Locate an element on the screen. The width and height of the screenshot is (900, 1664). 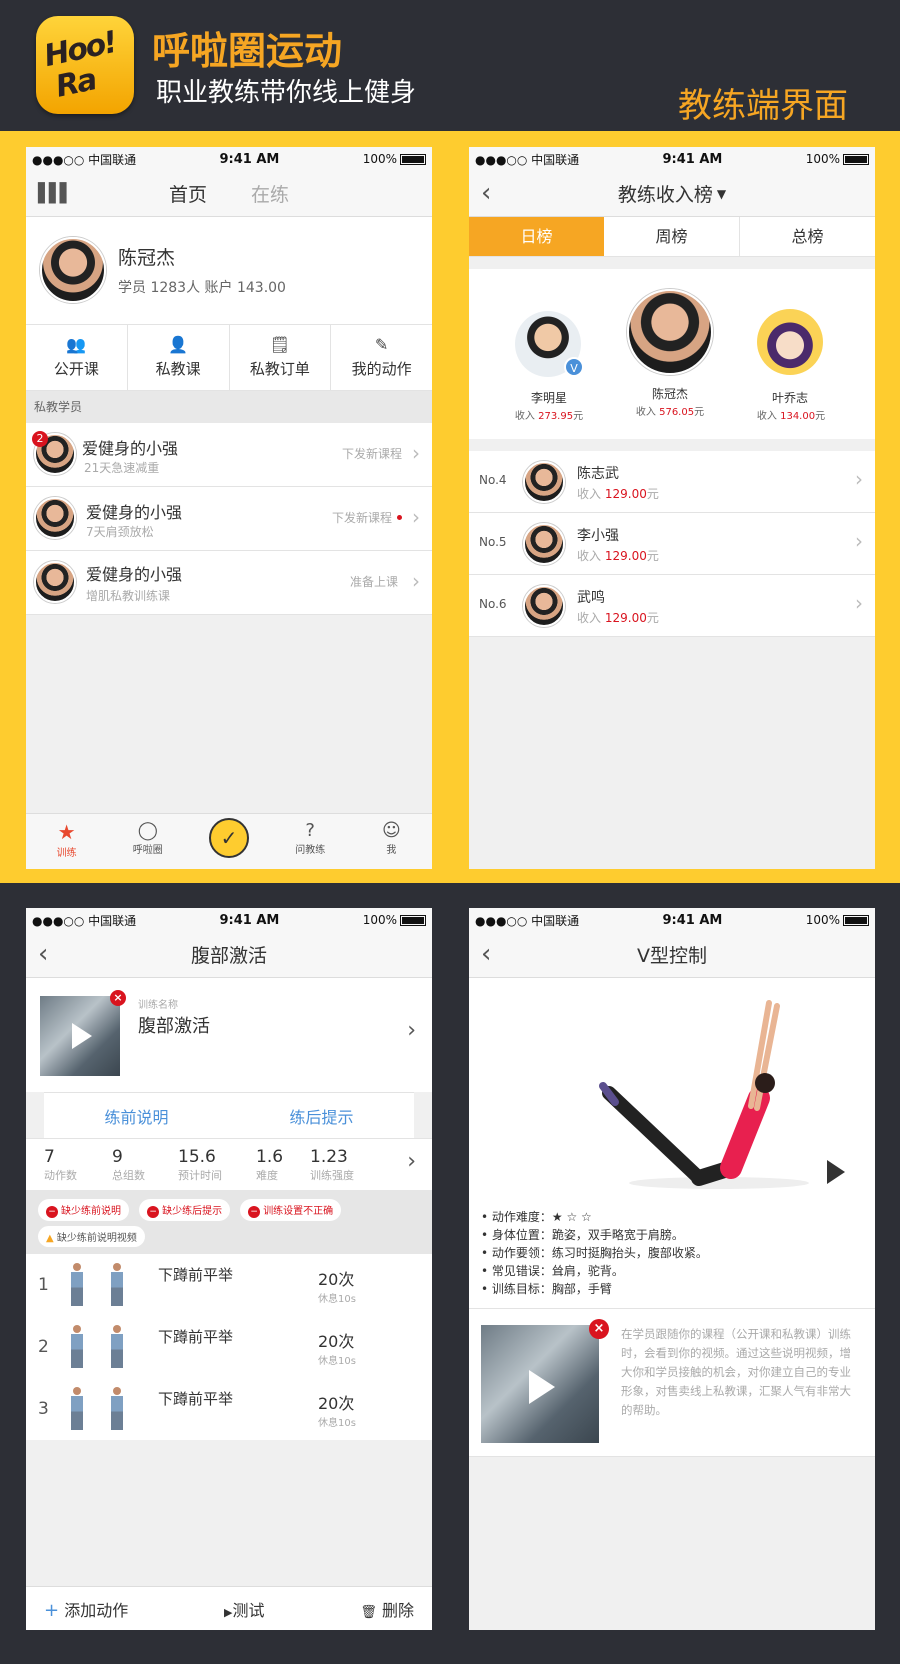
warning-tag: − 训练设置不正确 is located at coordinates (291, 1210).